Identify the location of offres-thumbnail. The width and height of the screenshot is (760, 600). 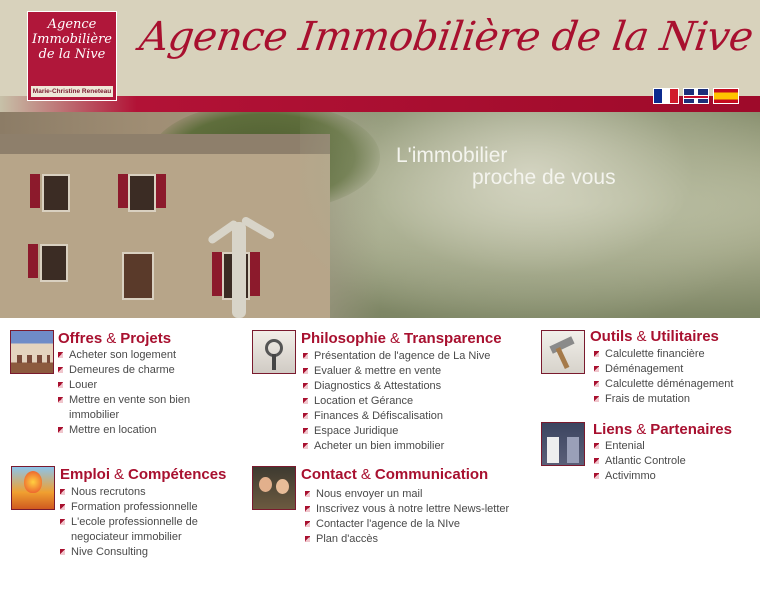
(32, 352).